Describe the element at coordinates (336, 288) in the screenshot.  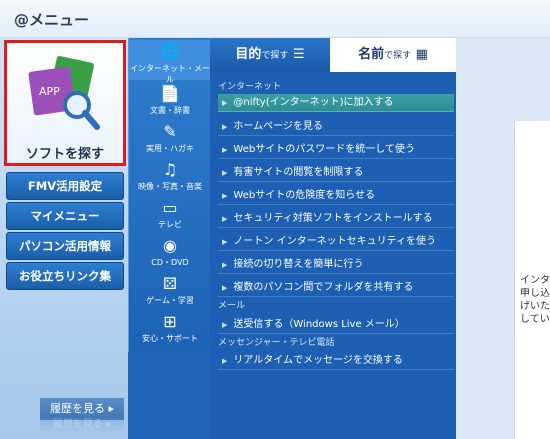
I see `list-item-folder-share: ▶ 複数のパソコン間でフォルダを共有する` at that location.